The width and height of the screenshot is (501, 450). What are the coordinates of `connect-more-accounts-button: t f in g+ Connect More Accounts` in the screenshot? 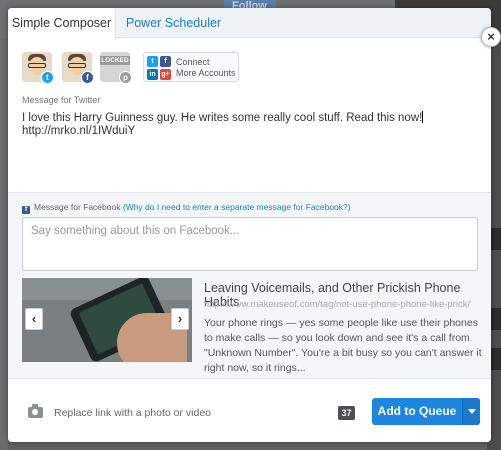 It's located at (191, 67).